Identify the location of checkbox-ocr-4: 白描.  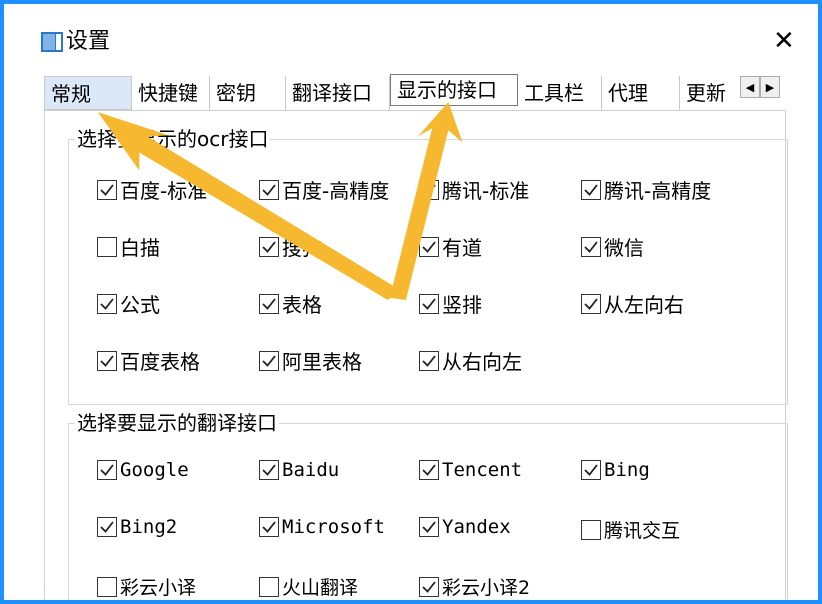
(128, 246).